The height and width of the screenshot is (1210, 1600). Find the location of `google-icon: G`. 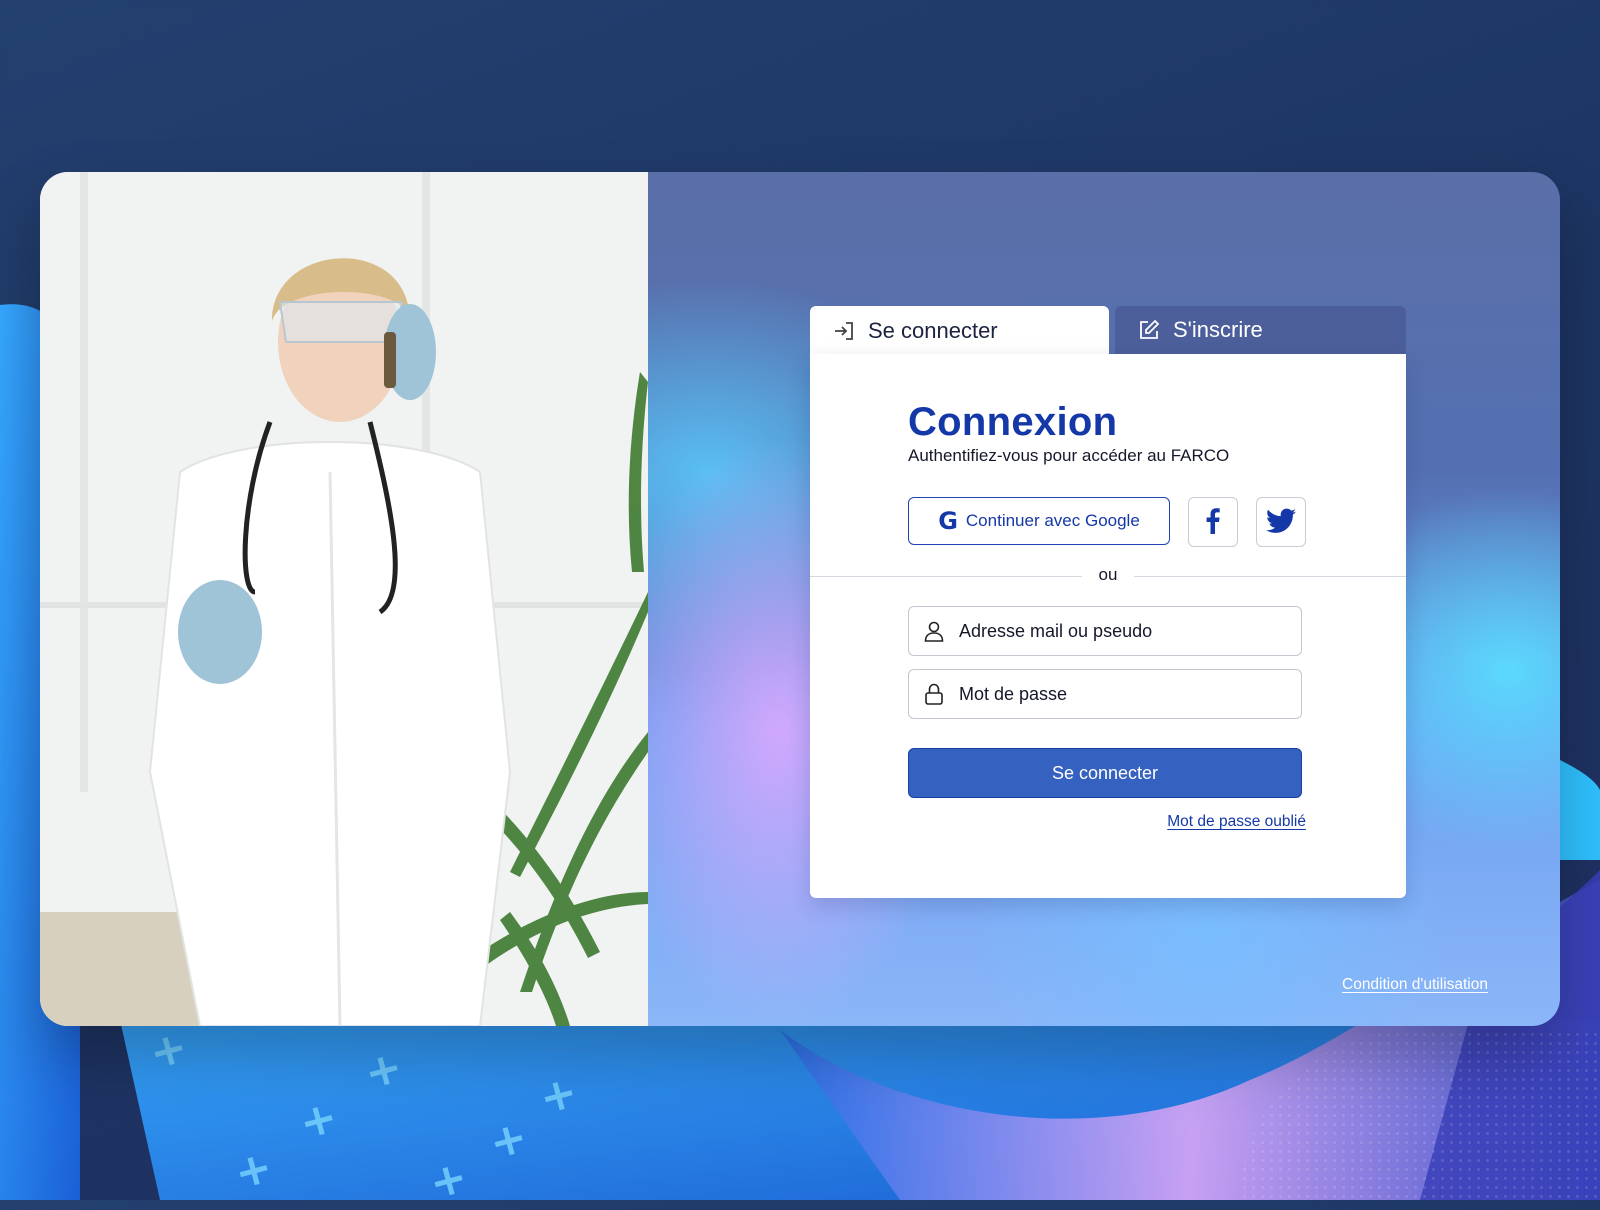

google-icon: G is located at coordinates (948, 521).